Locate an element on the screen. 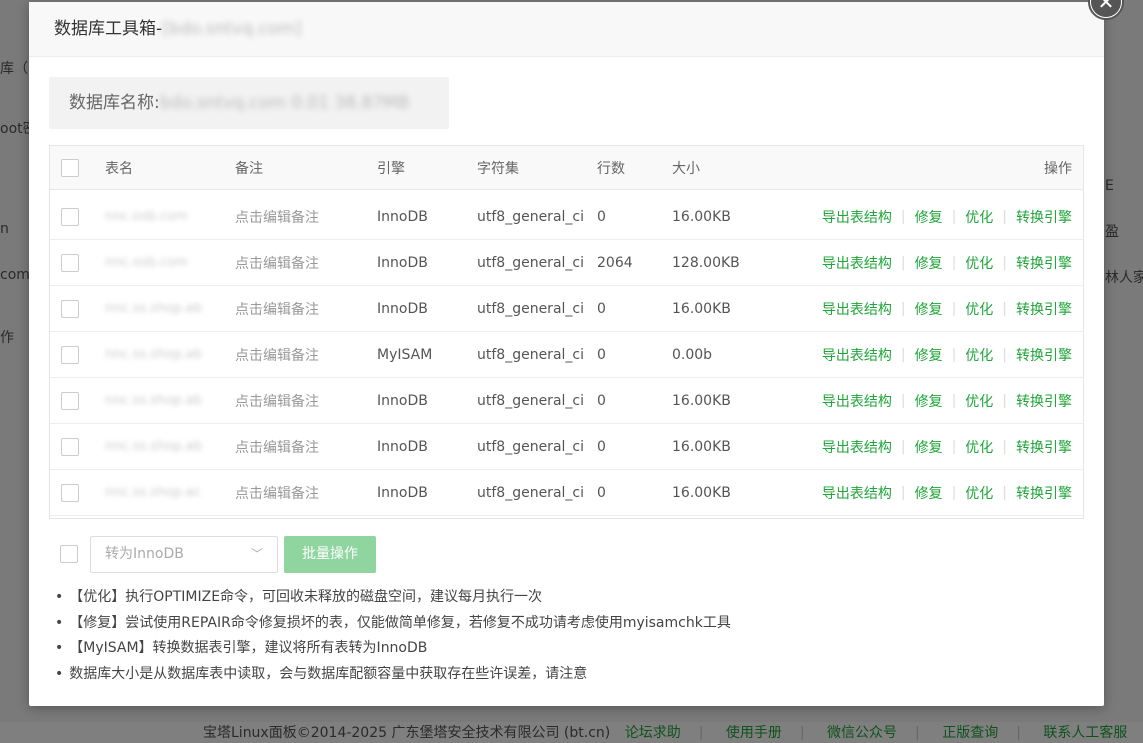 The width and height of the screenshot is (1143, 743). header-ops: 操作 is located at coordinates (1058, 168).